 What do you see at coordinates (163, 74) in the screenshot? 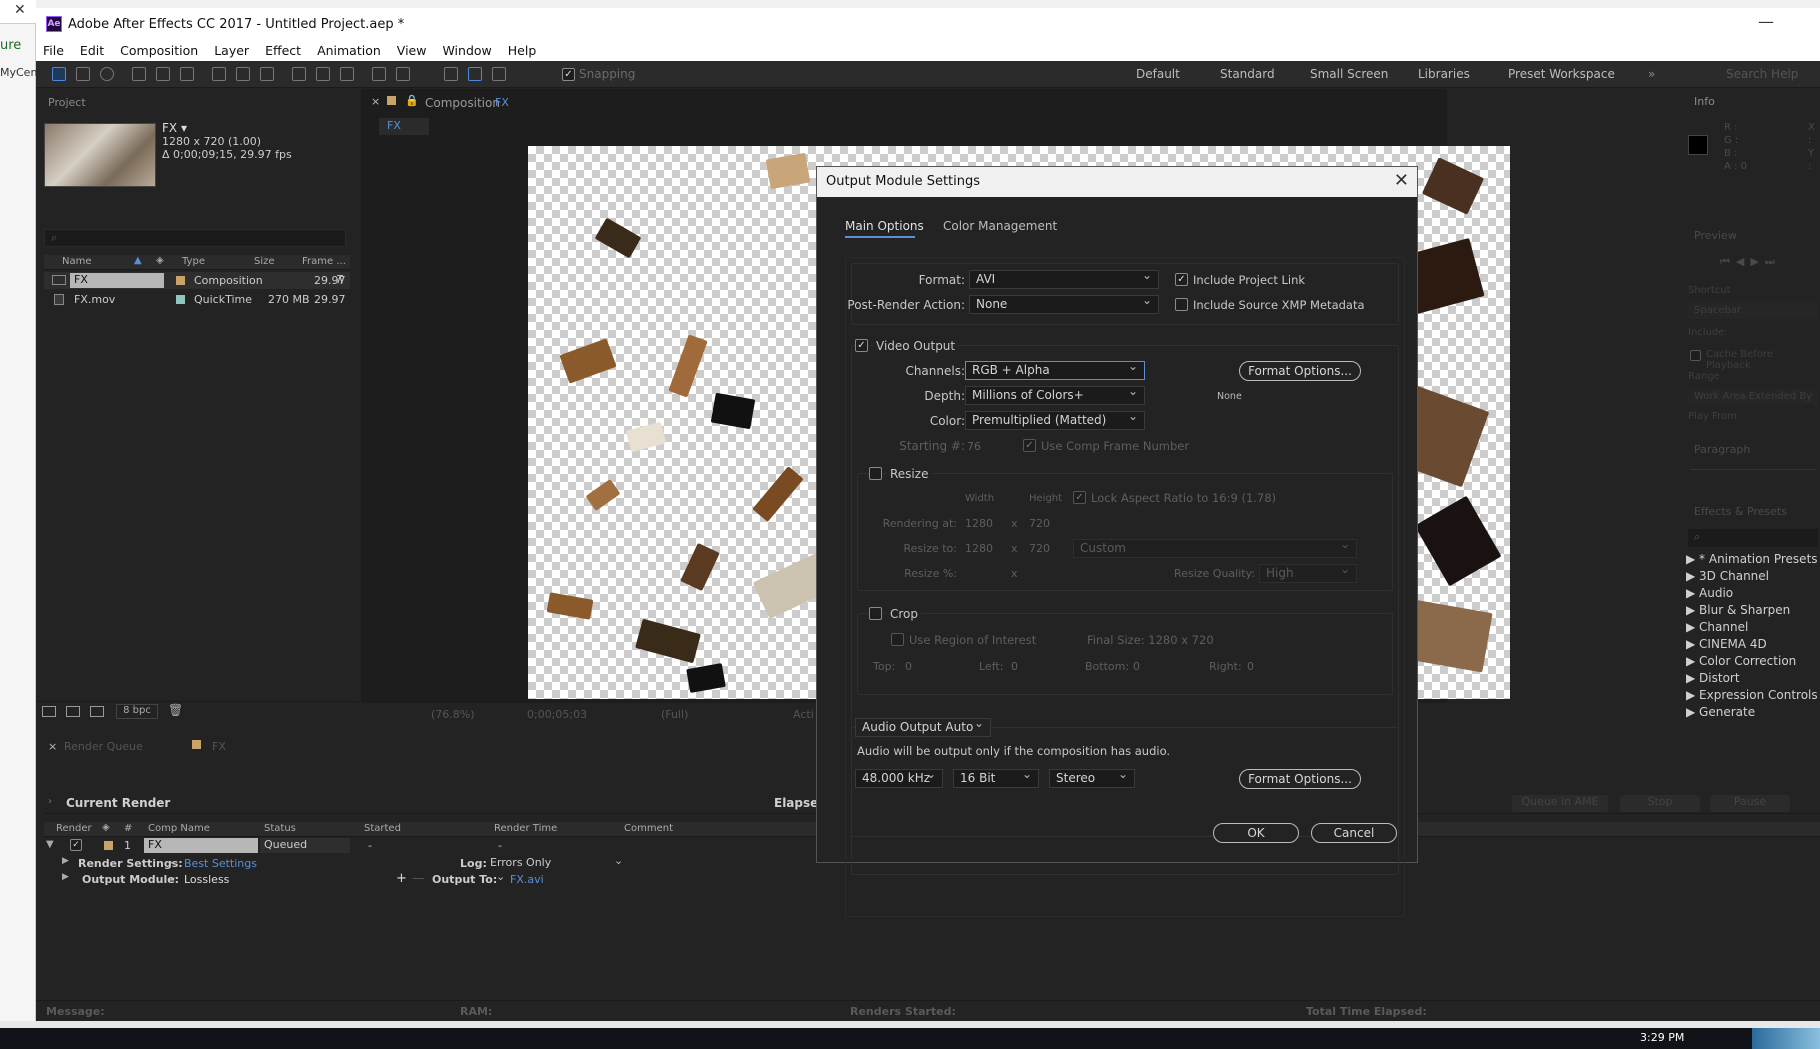
I see `camera-tool-icon` at bounding box center [163, 74].